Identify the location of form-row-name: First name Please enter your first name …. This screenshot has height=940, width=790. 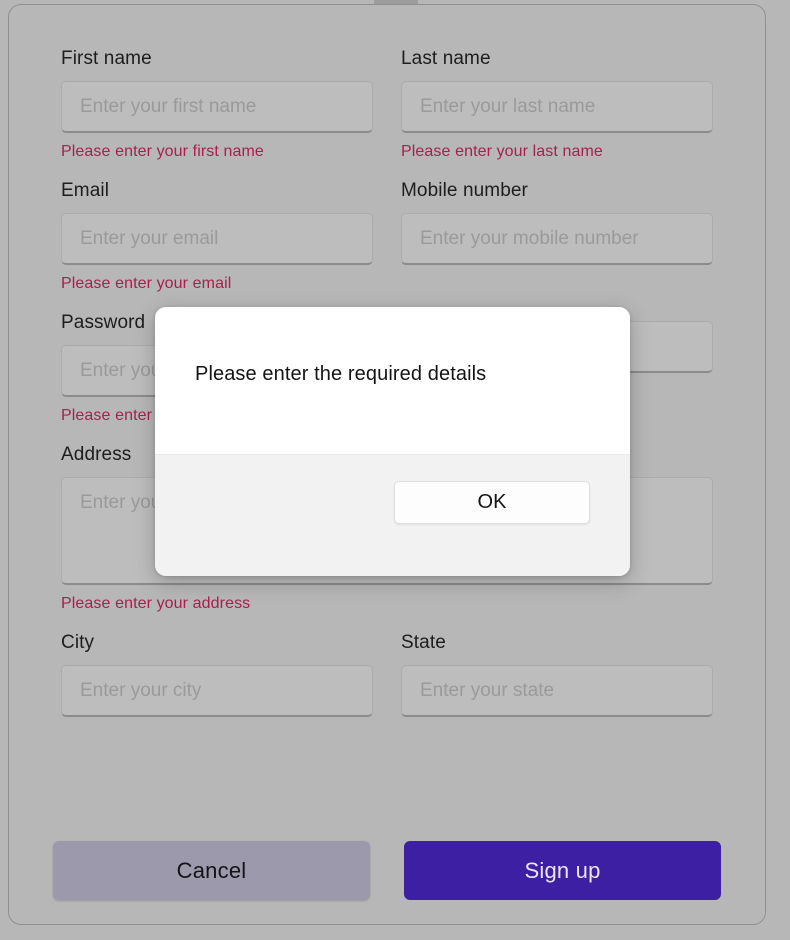
(387, 104).